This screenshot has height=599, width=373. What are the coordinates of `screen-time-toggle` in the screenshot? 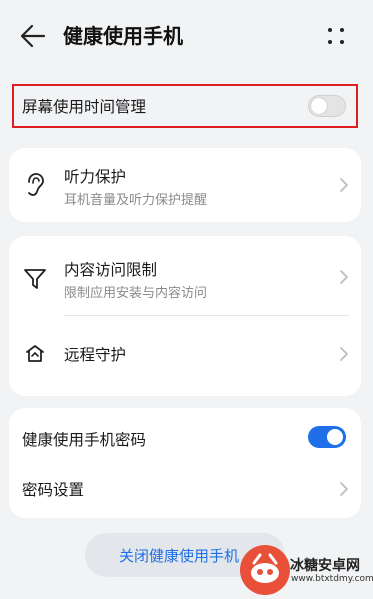 It's located at (327, 106).